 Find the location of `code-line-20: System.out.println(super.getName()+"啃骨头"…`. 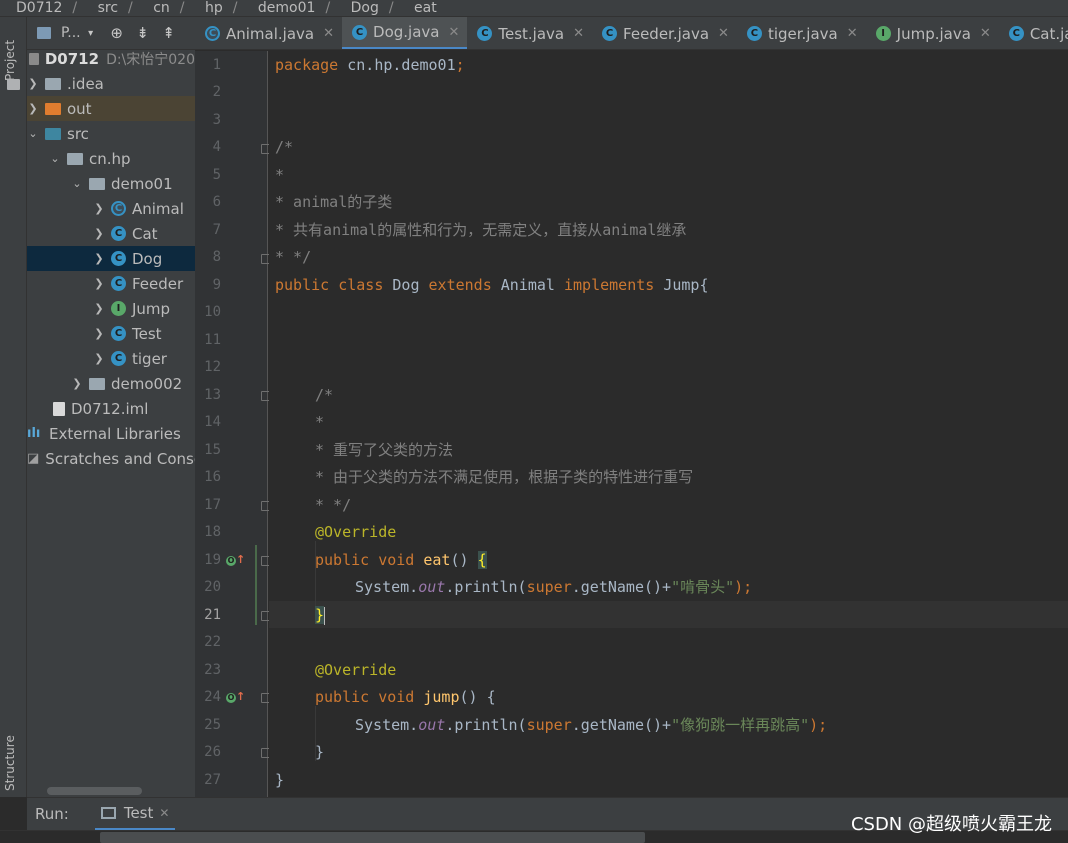

code-line-20: System.out.println(super.getName()+"啃骨头"… is located at coordinates (554, 587).